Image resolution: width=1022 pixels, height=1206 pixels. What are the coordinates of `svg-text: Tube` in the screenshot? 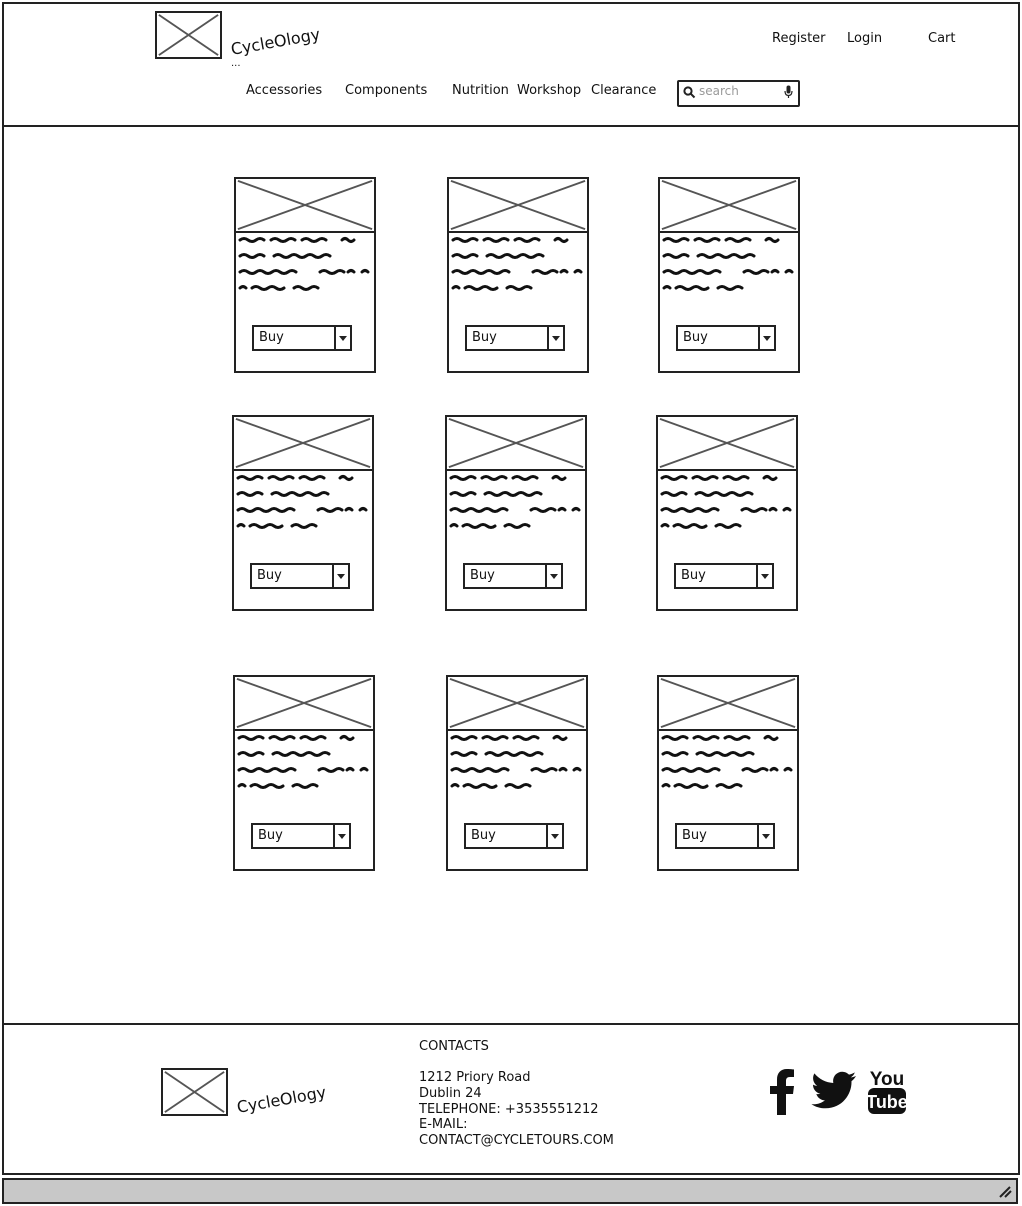 It's located at (887, 1102).